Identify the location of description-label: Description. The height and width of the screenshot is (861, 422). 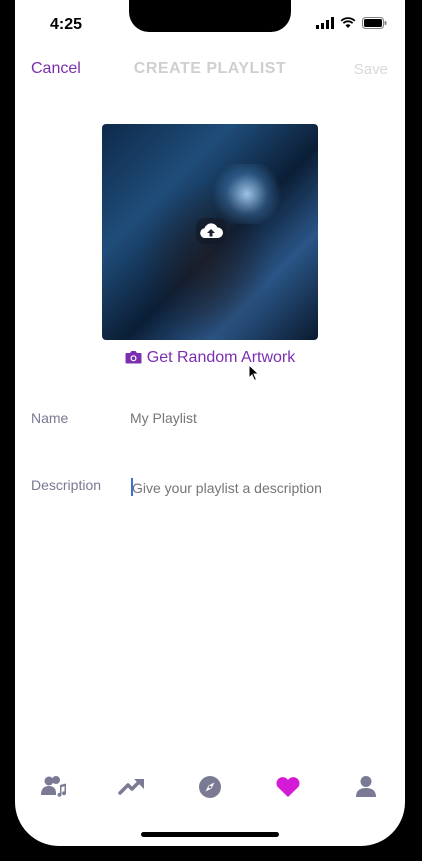
(66, 485).